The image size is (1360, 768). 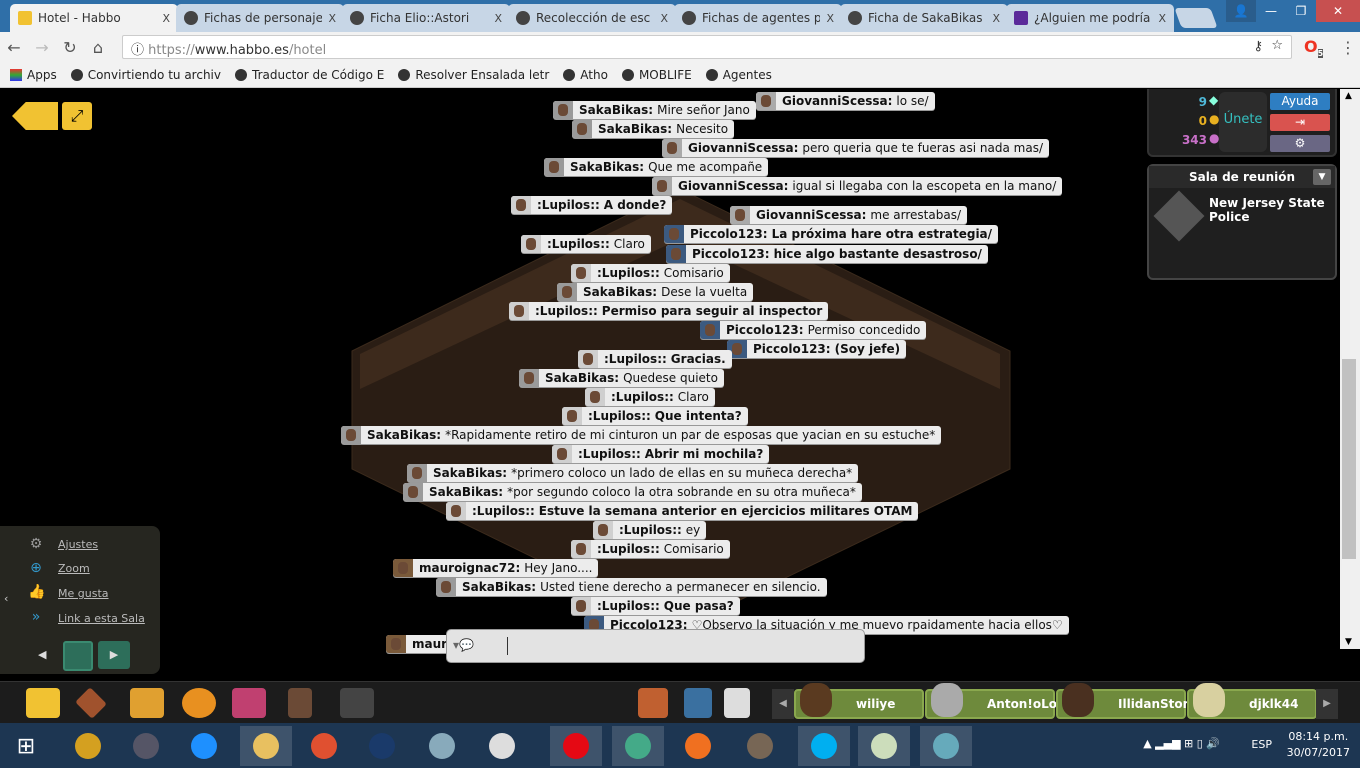 I want to click on forward-button: →, so click(x=42, y=47).